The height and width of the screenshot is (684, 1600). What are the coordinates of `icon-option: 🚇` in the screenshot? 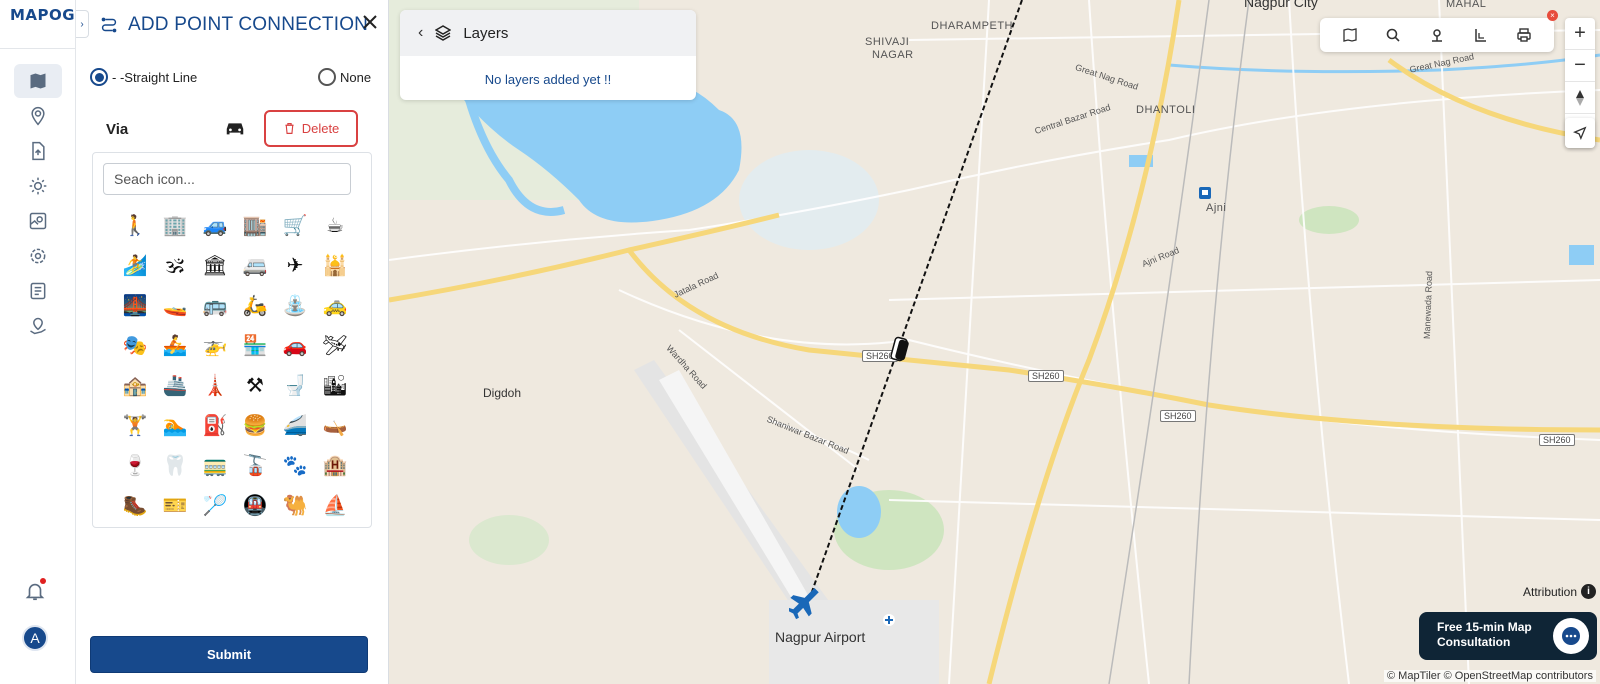 It's located at (255, 505).